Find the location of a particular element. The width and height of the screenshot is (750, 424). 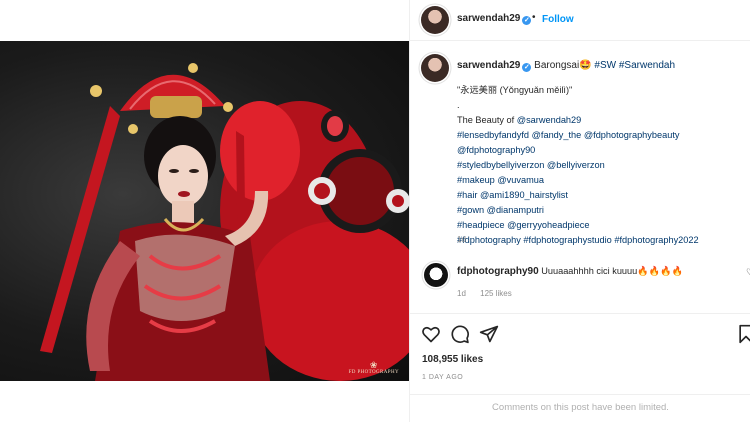

photo-watermark: ❀ FD PHOTOGRAPHY is located at coordinates (373, 368).